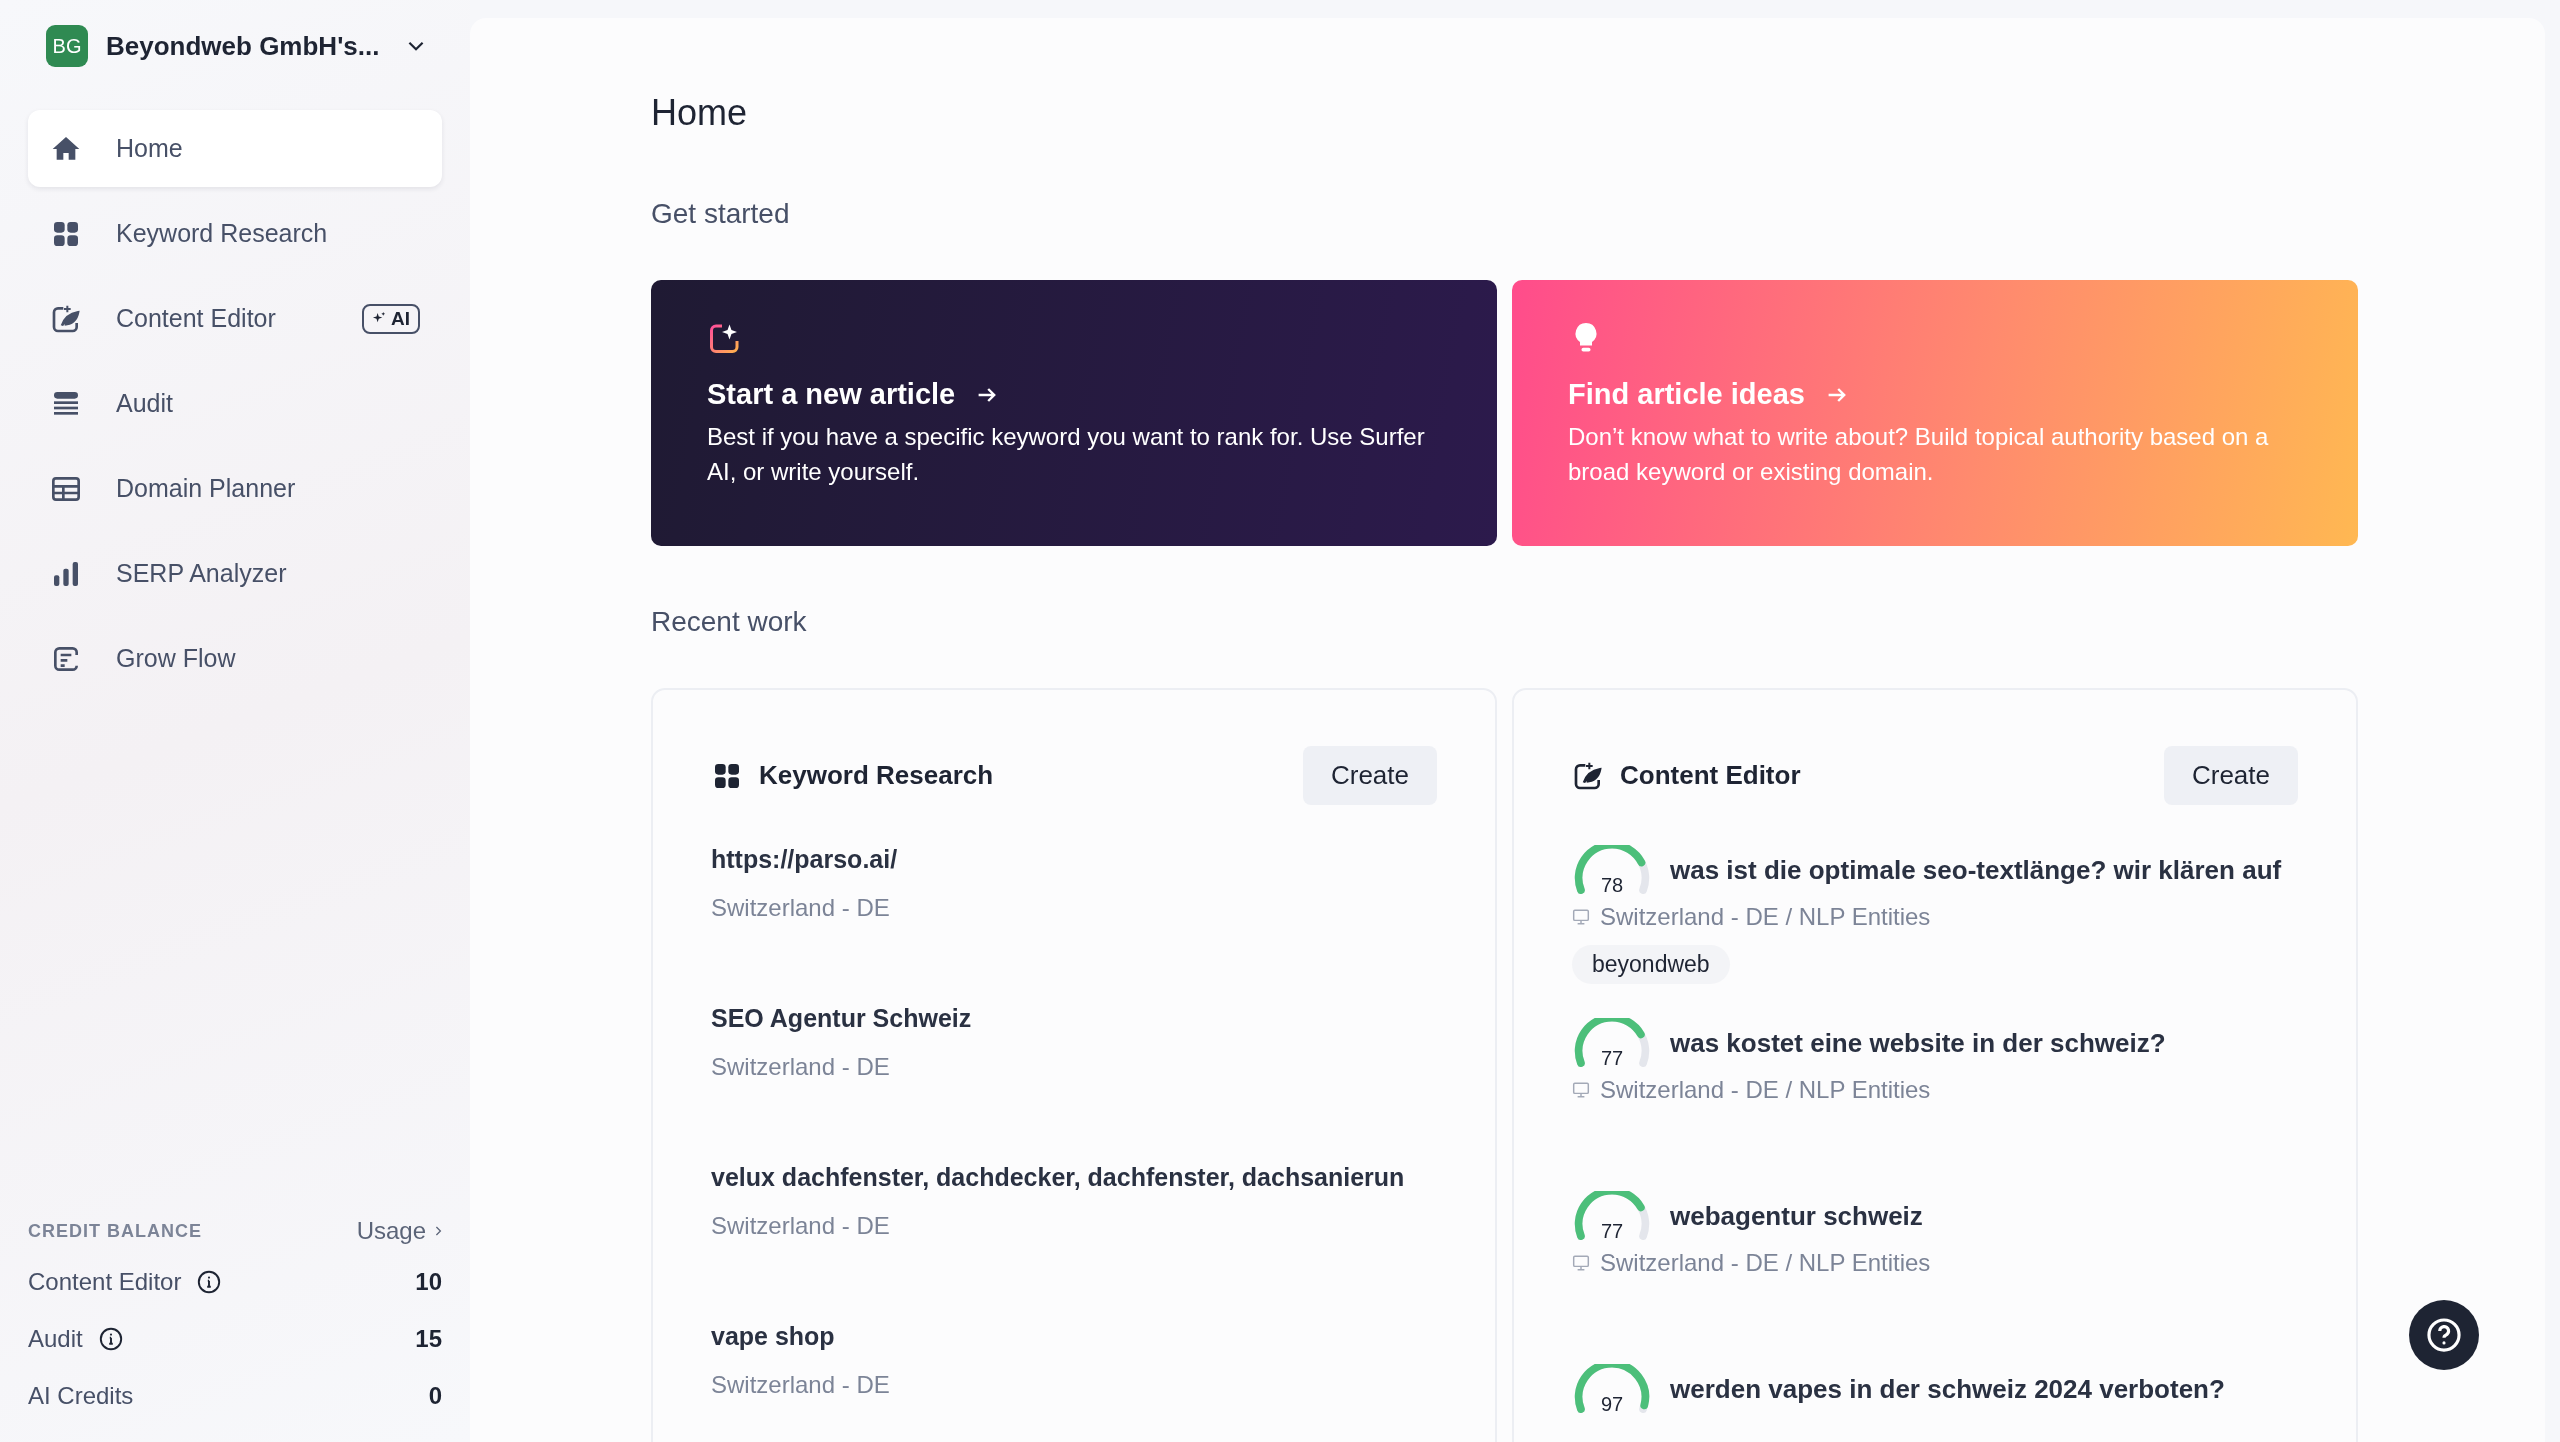  I want to click on sidebar-item: Home, so click(235, 148).